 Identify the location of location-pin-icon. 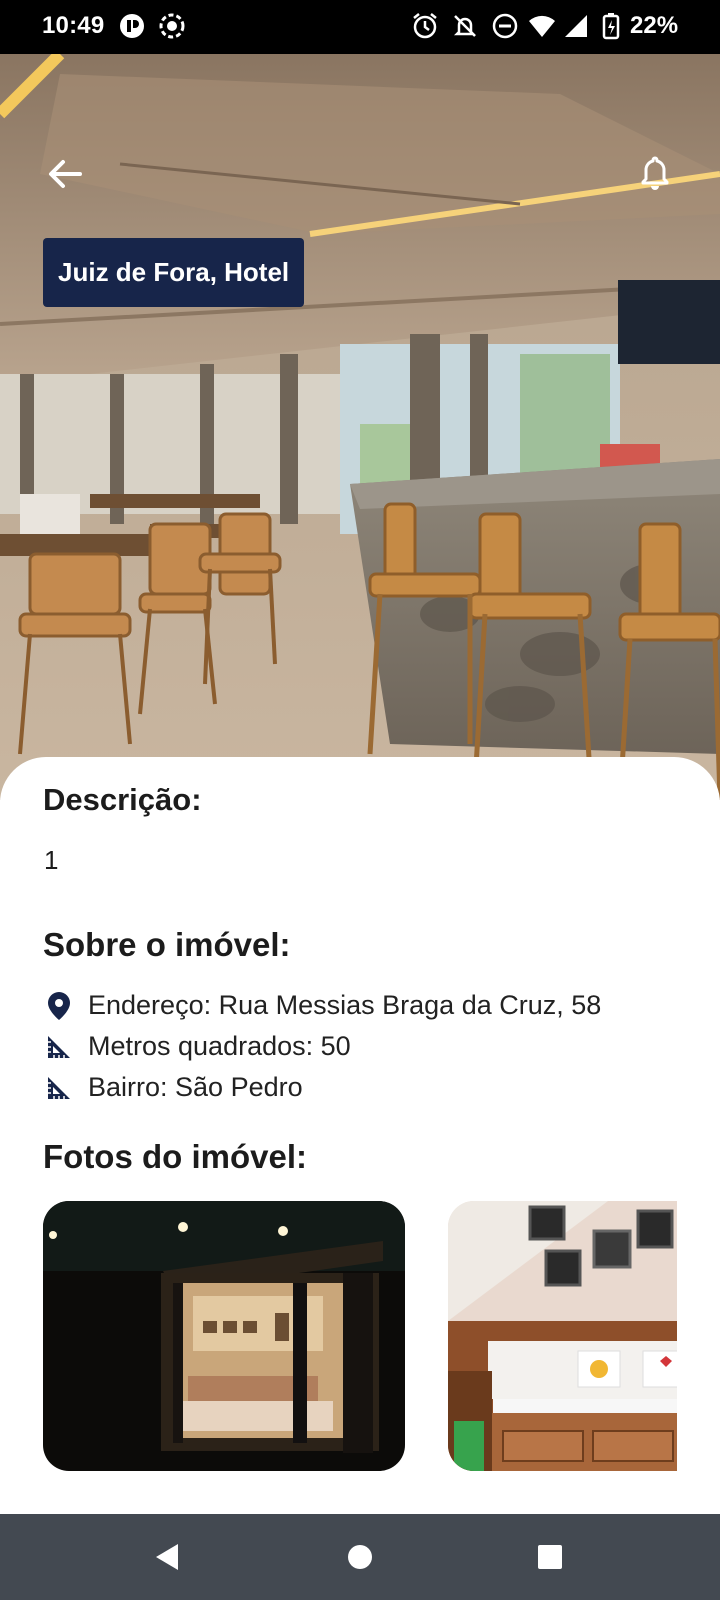
(59, 1006).